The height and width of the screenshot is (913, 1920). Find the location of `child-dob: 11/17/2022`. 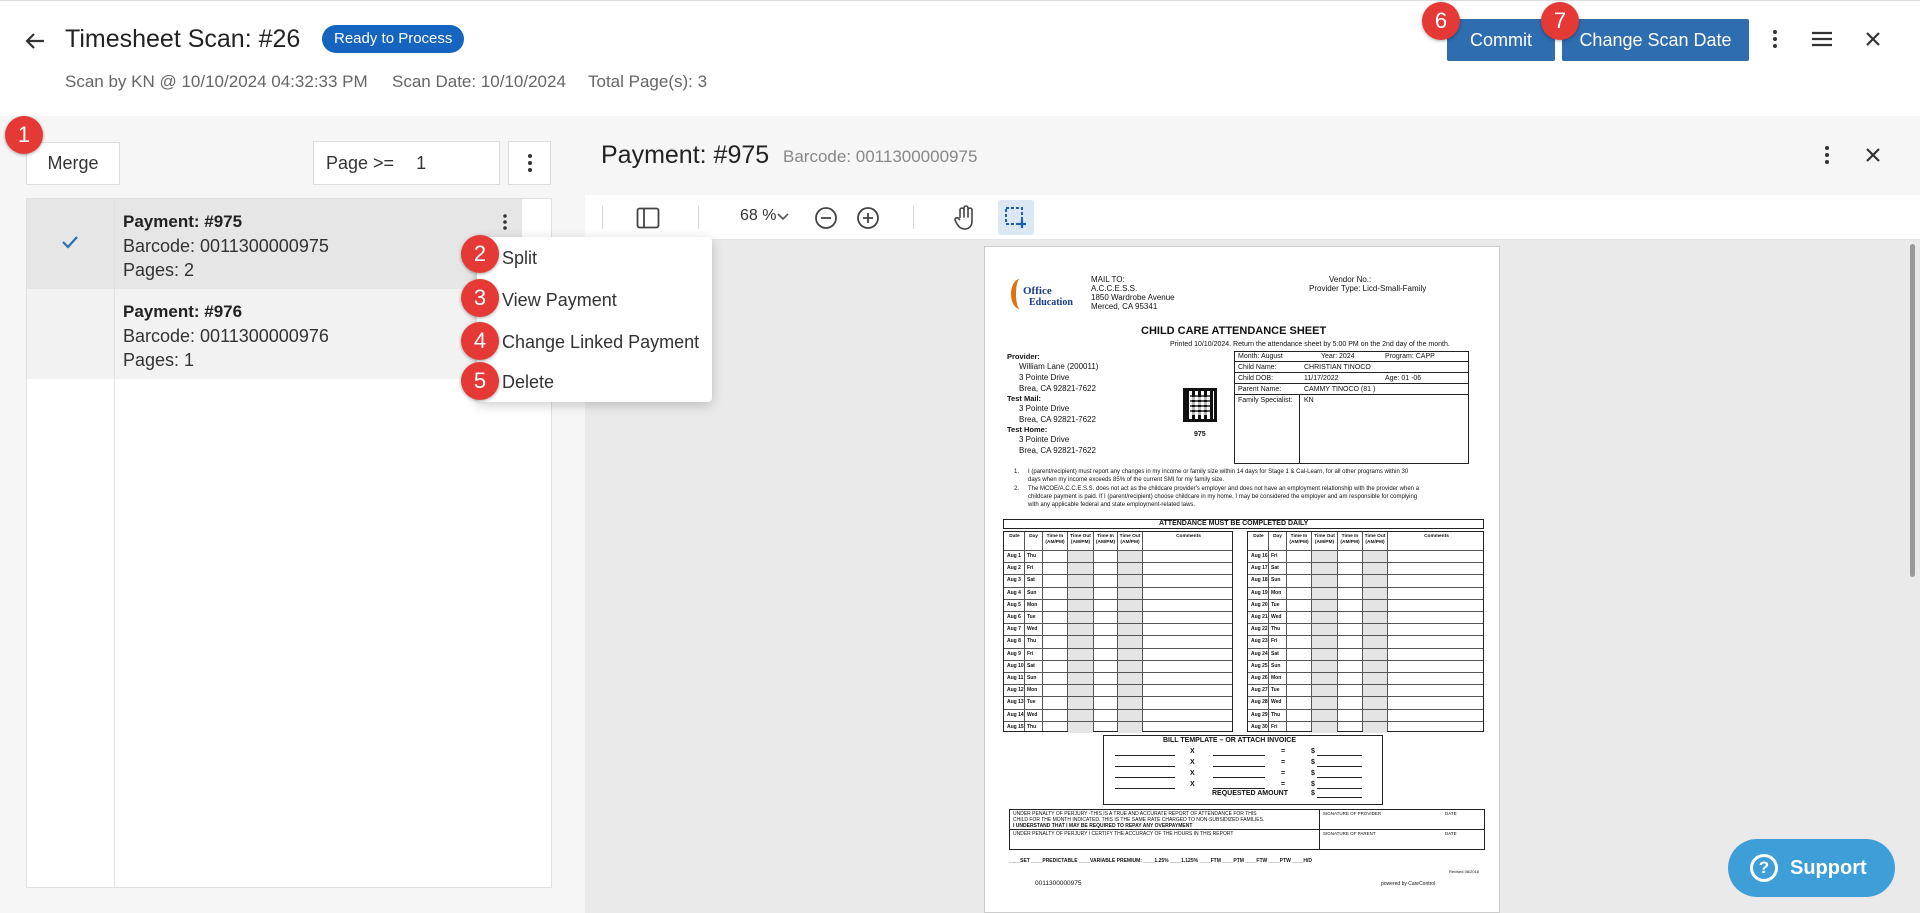

child-dob: 11/17/2022 is located at coordinates (1321, 378).